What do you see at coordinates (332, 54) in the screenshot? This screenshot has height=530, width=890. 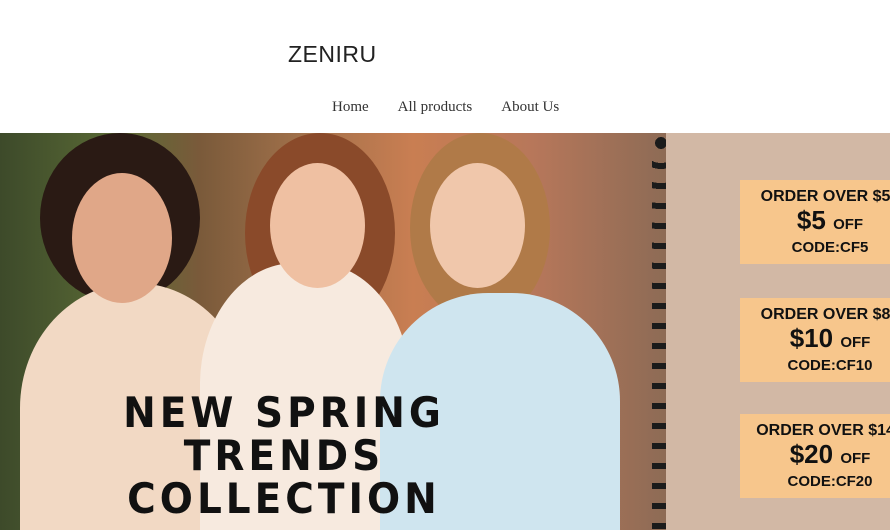 I see `site-logo: ZENIRU` at bounding box center [332, 54].